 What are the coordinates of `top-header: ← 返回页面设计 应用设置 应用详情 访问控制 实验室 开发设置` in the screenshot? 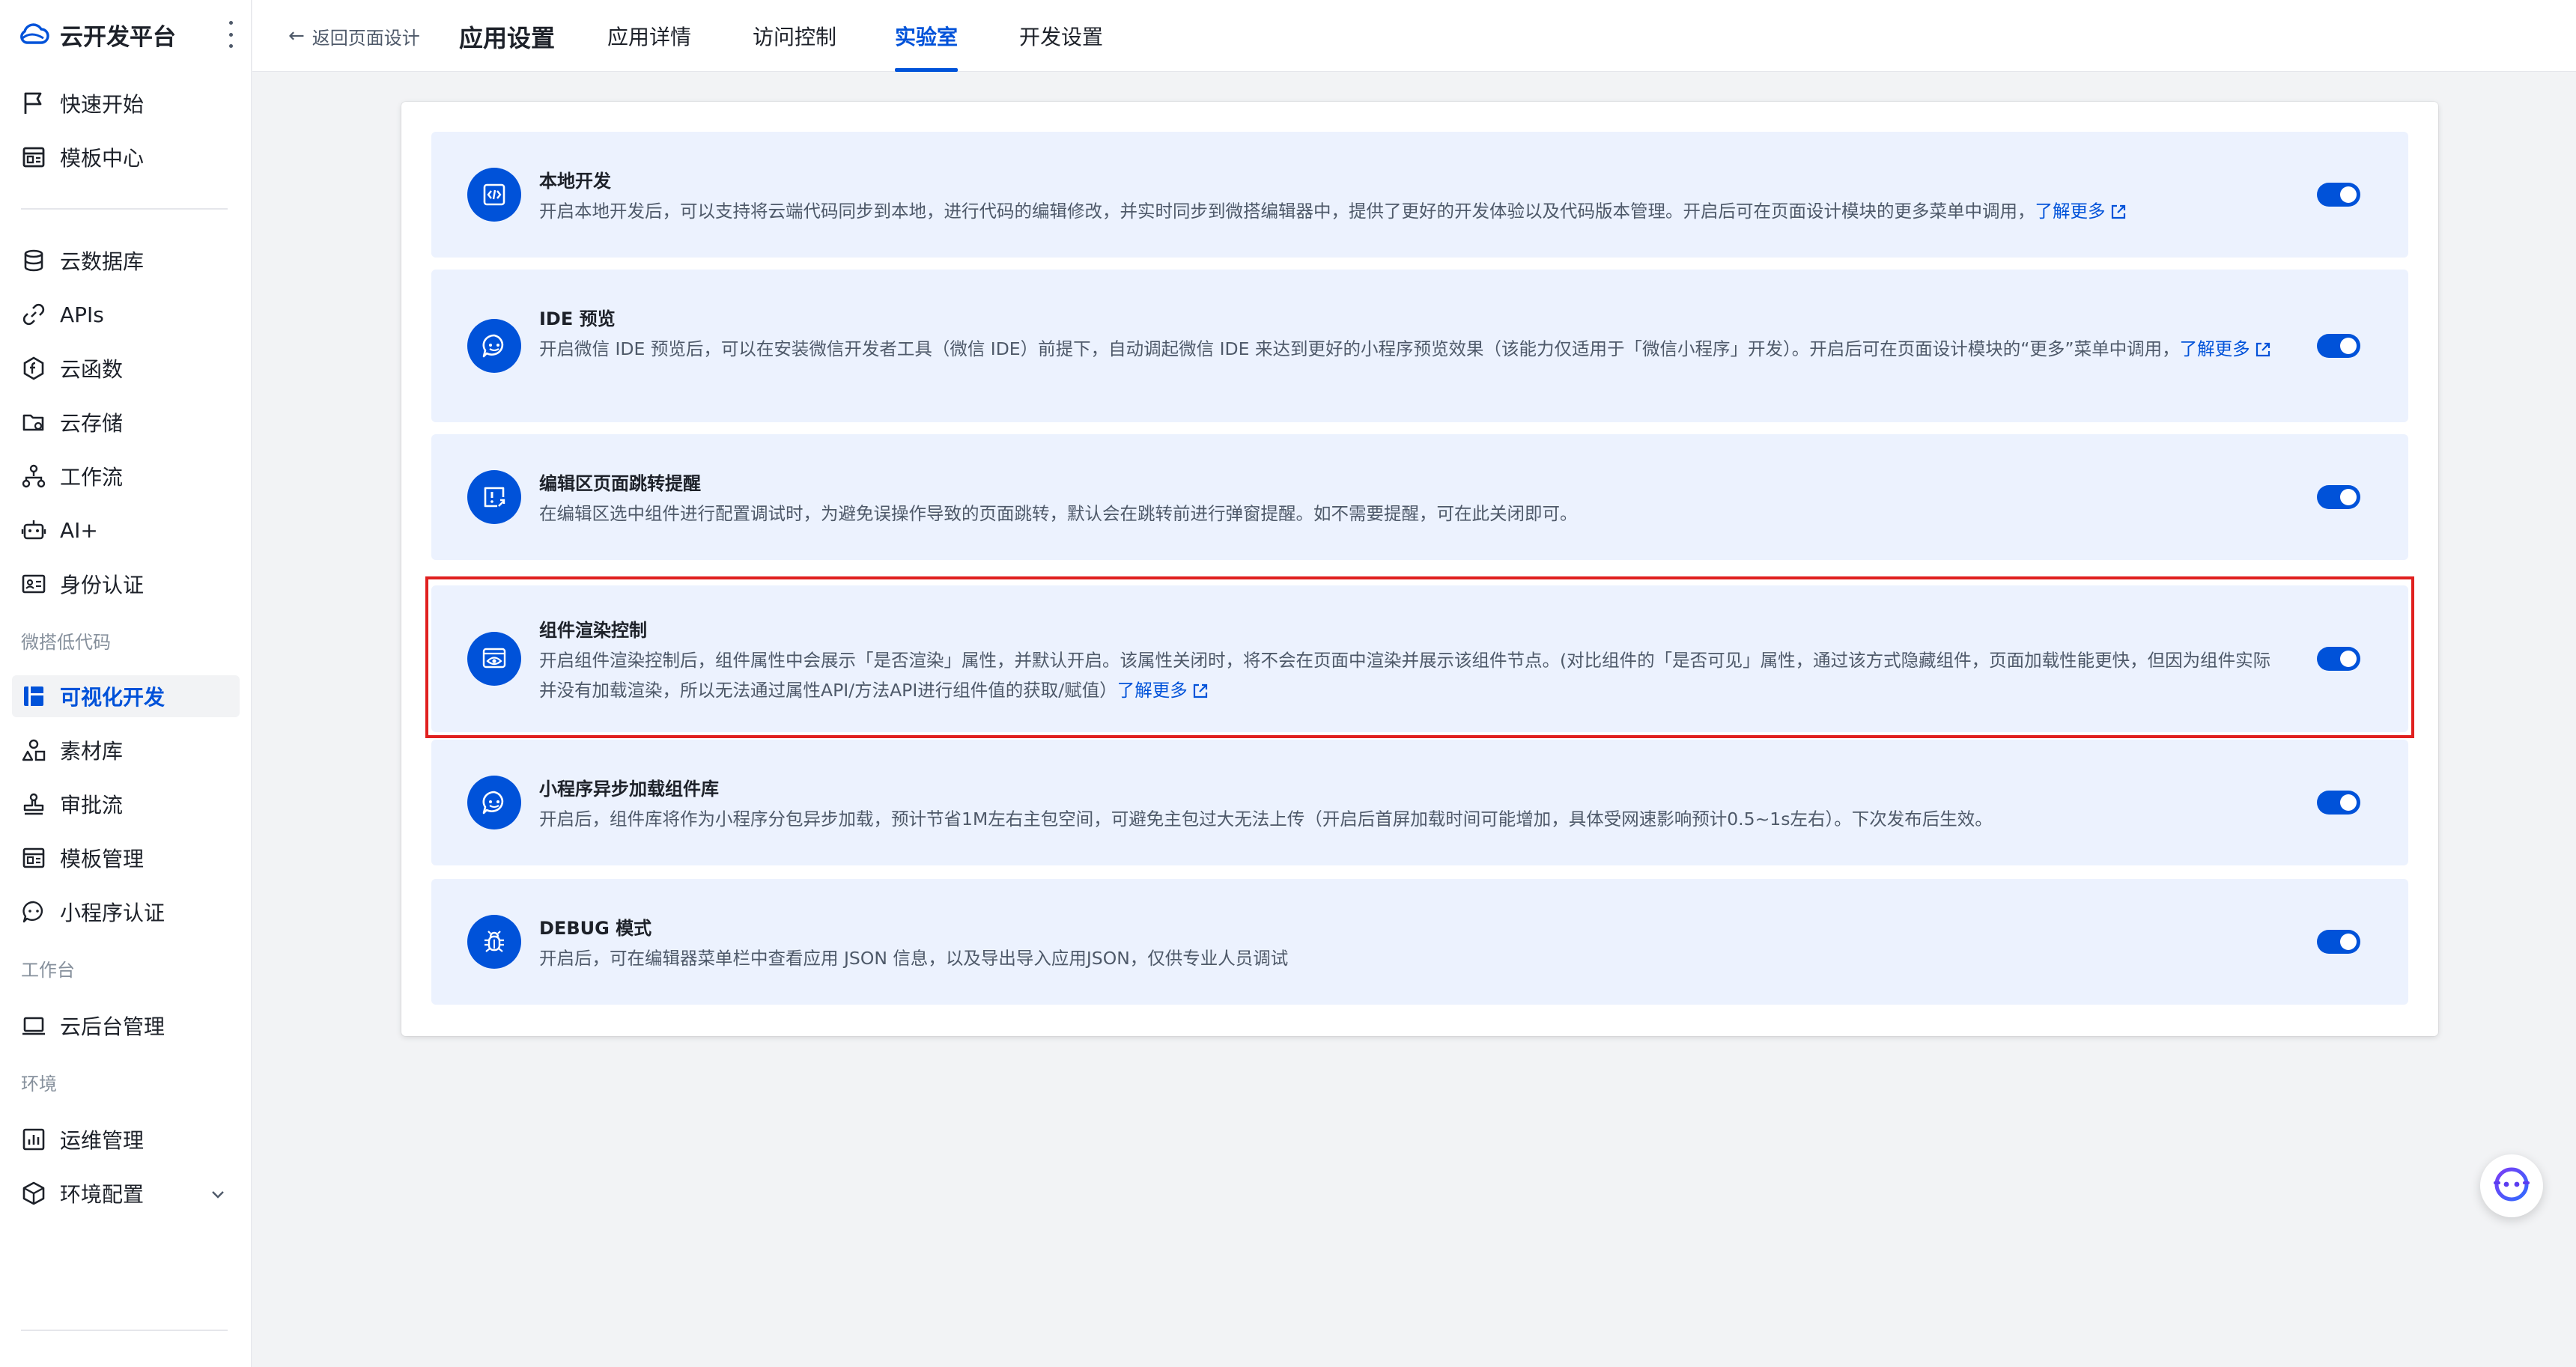 It's located at (1414, 36).